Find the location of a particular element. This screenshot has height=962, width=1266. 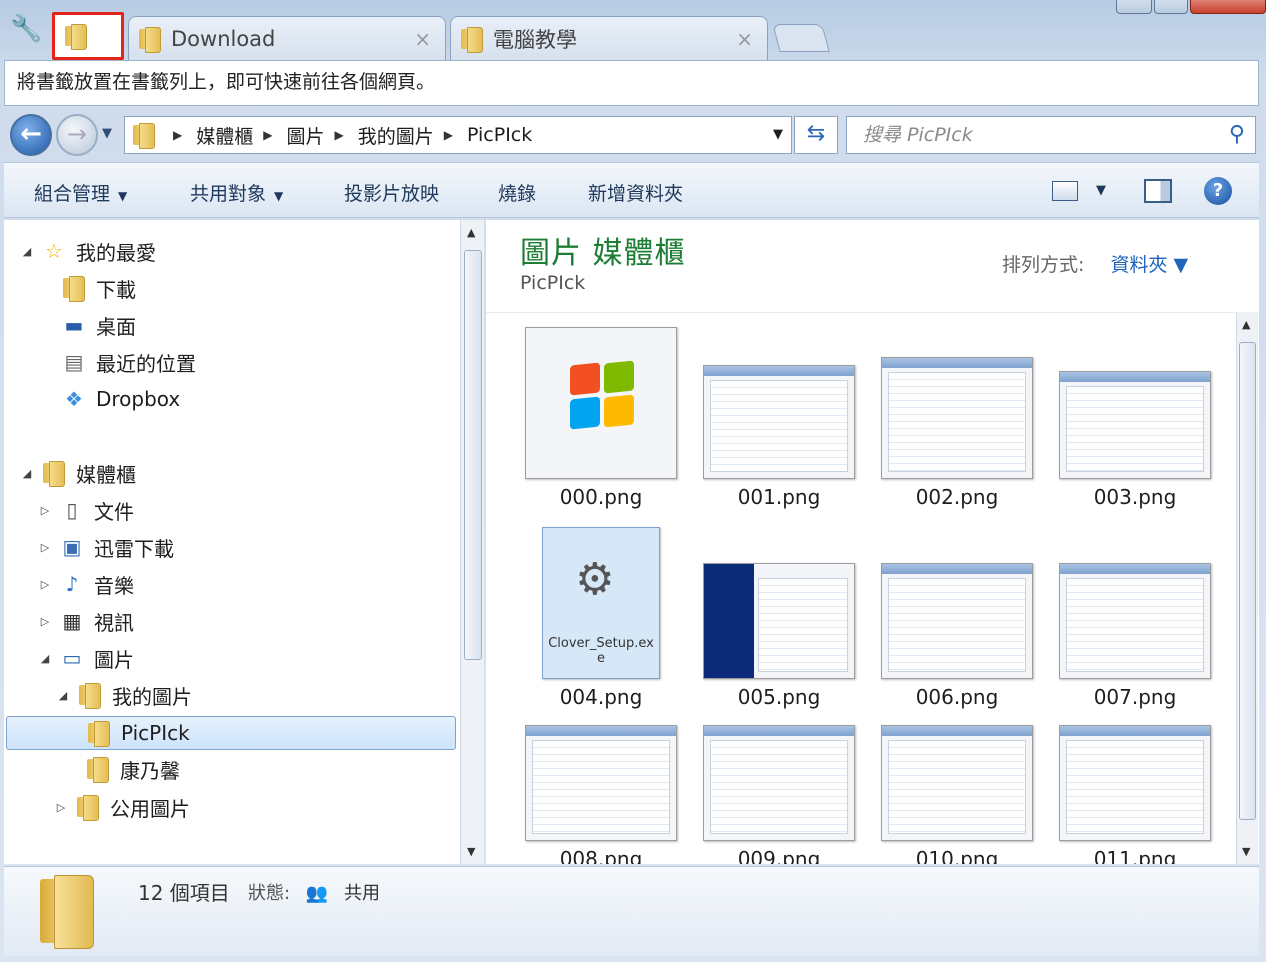

content-scrollbar: ▲ ▼ is located at coordinates (1247, 588).